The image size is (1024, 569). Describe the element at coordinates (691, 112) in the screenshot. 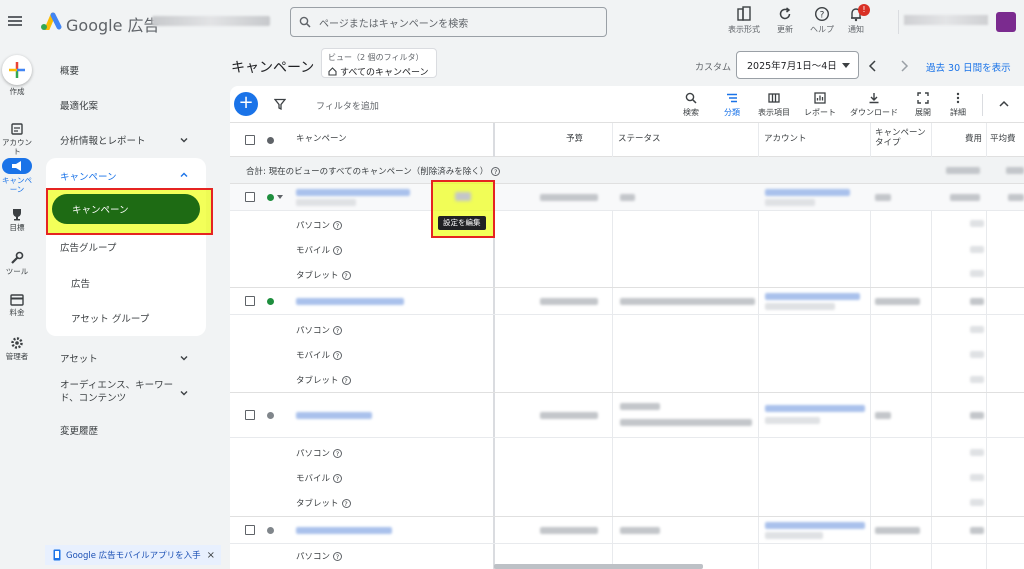

I see `tool-search-label: 検索` at that location.